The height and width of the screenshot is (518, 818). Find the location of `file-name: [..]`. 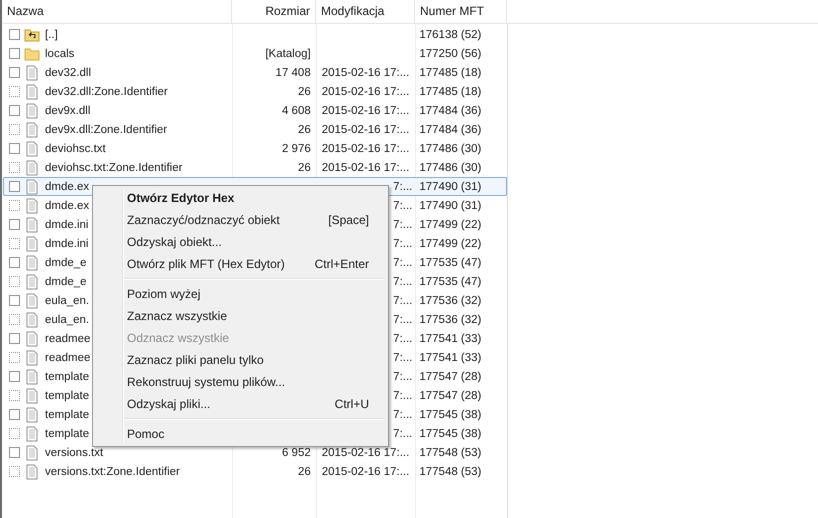

file-name: [..] is located at coordinates (51, 34).